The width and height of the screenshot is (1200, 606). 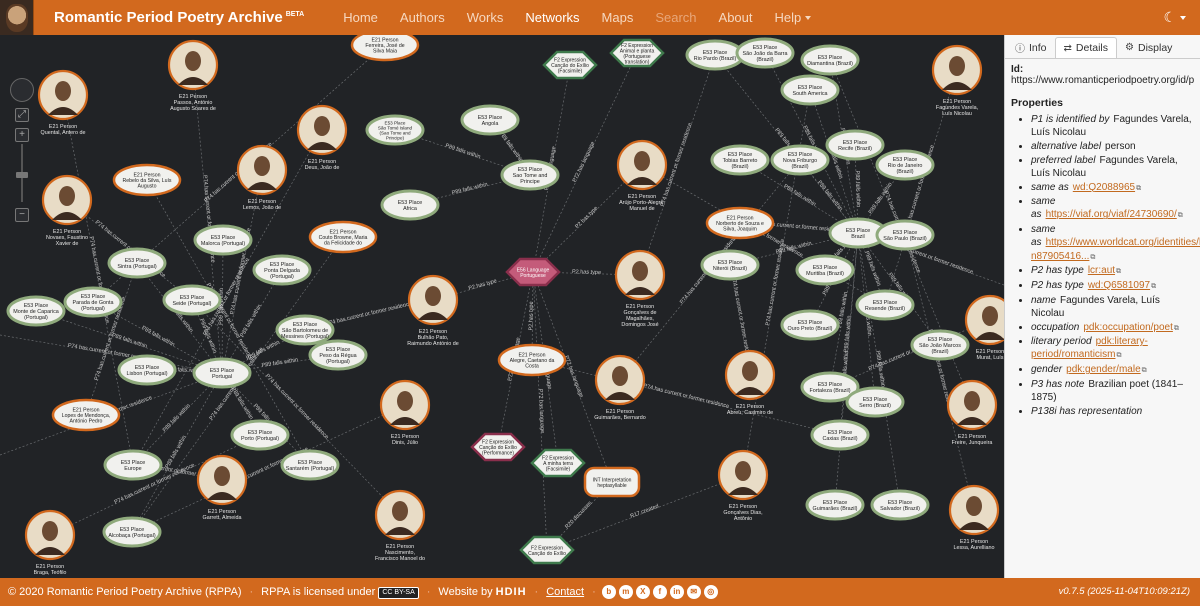 What do you see at coordinates (322, 137) in the screenshot?
I see `person-node: E21 Person Deus, João de` at bounding box center [322, 137].